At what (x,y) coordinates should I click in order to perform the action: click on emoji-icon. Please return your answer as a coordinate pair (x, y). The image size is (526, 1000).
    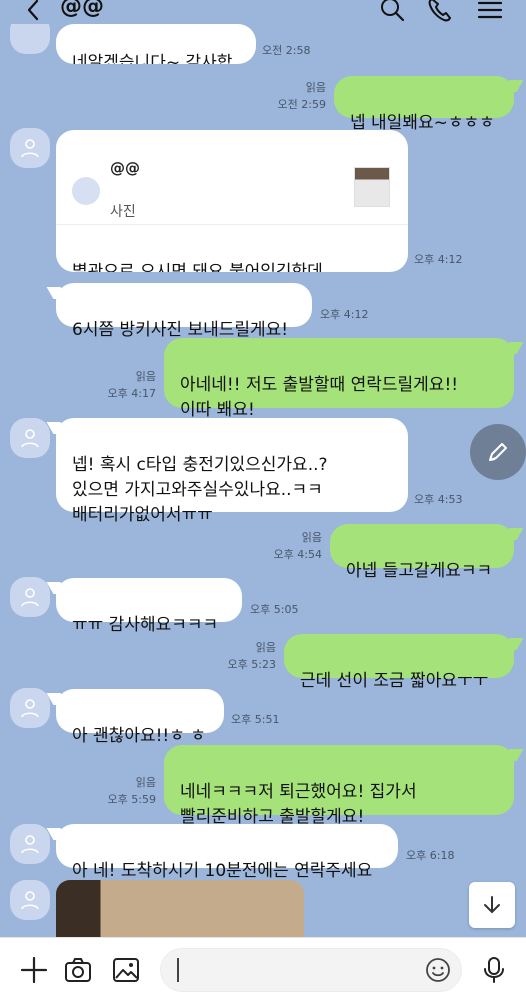
    Looking at the image, I should click on (438, 970).